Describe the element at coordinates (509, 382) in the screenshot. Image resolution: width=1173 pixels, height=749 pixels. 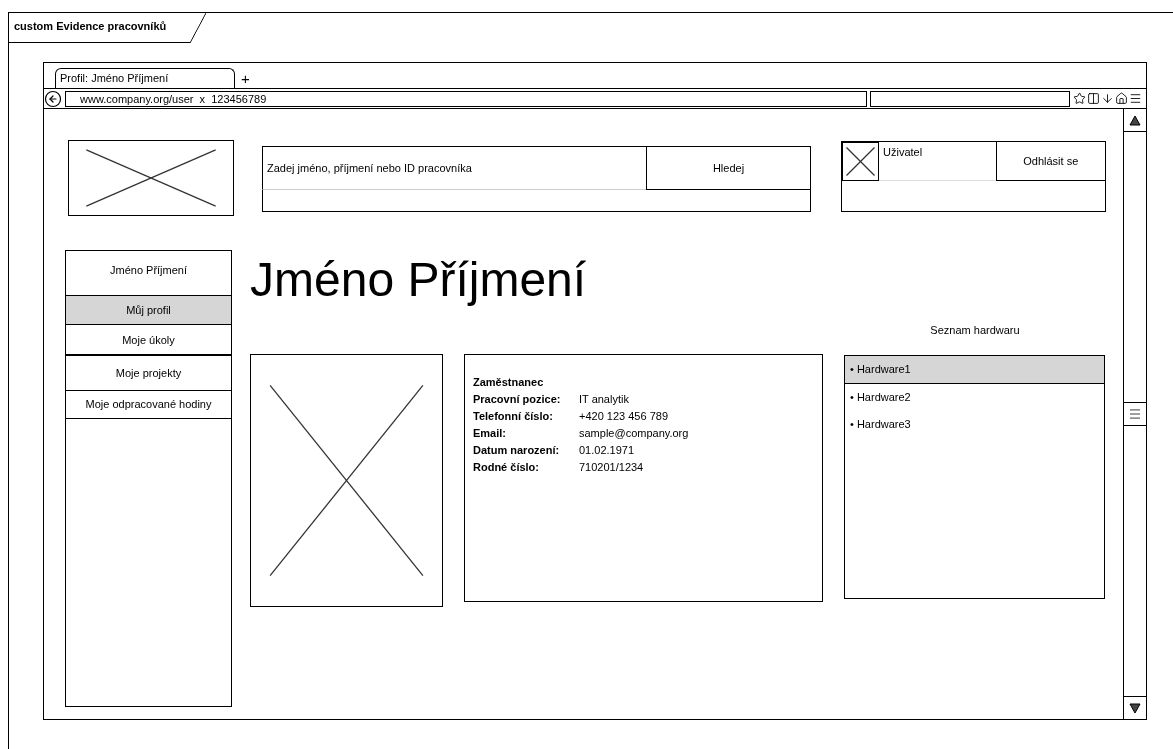
I see `card-title: Zaměstnanec` at that location.